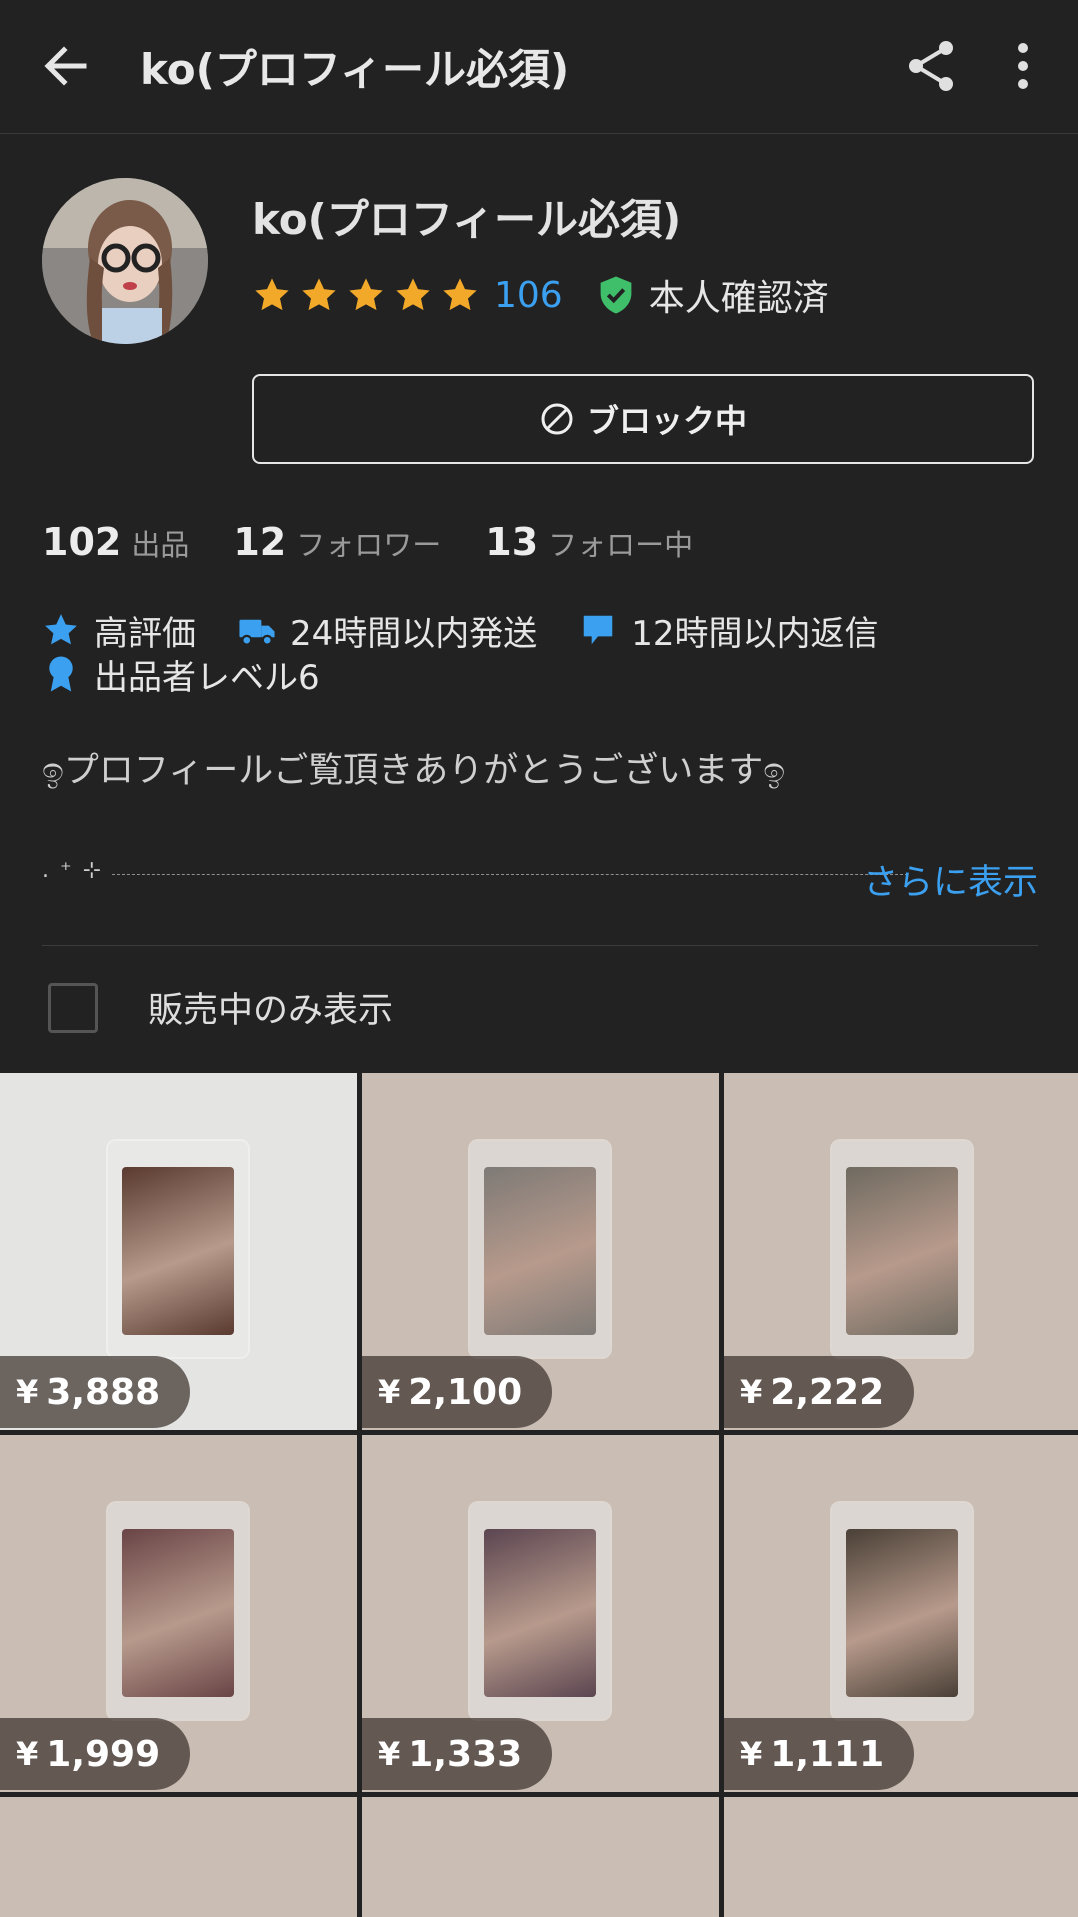 Image resolution: width=1078 pixels, height=1917 pixels. What do you see at coordinates (616, 295) in the screenshot?
I see `verified-shield-icon` at bounding box center [616, 295].